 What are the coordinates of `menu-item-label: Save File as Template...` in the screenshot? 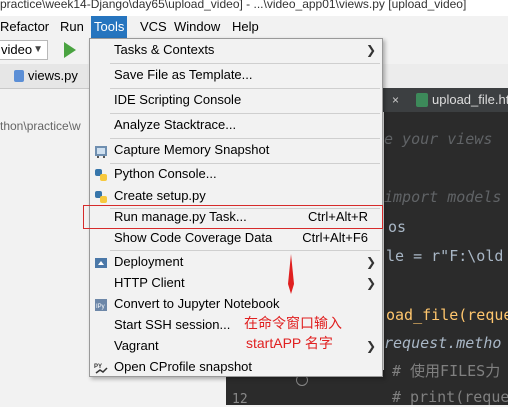 It's located at (183, 74).